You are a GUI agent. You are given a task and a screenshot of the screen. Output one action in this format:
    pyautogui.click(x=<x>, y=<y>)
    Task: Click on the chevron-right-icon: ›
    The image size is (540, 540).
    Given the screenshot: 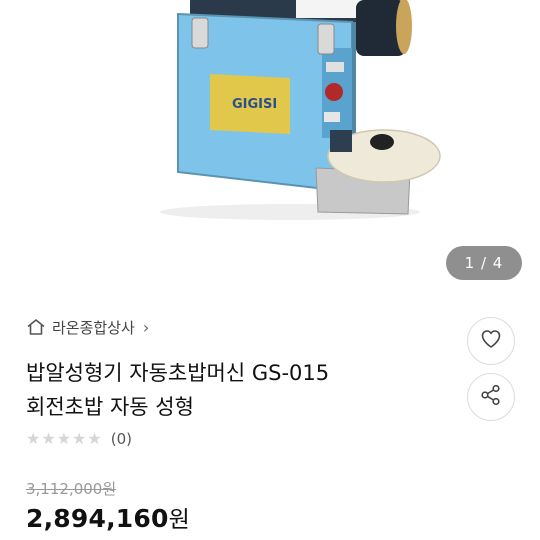 What is the action you would take?
    pyautogui.click(x=146, y=327)
    